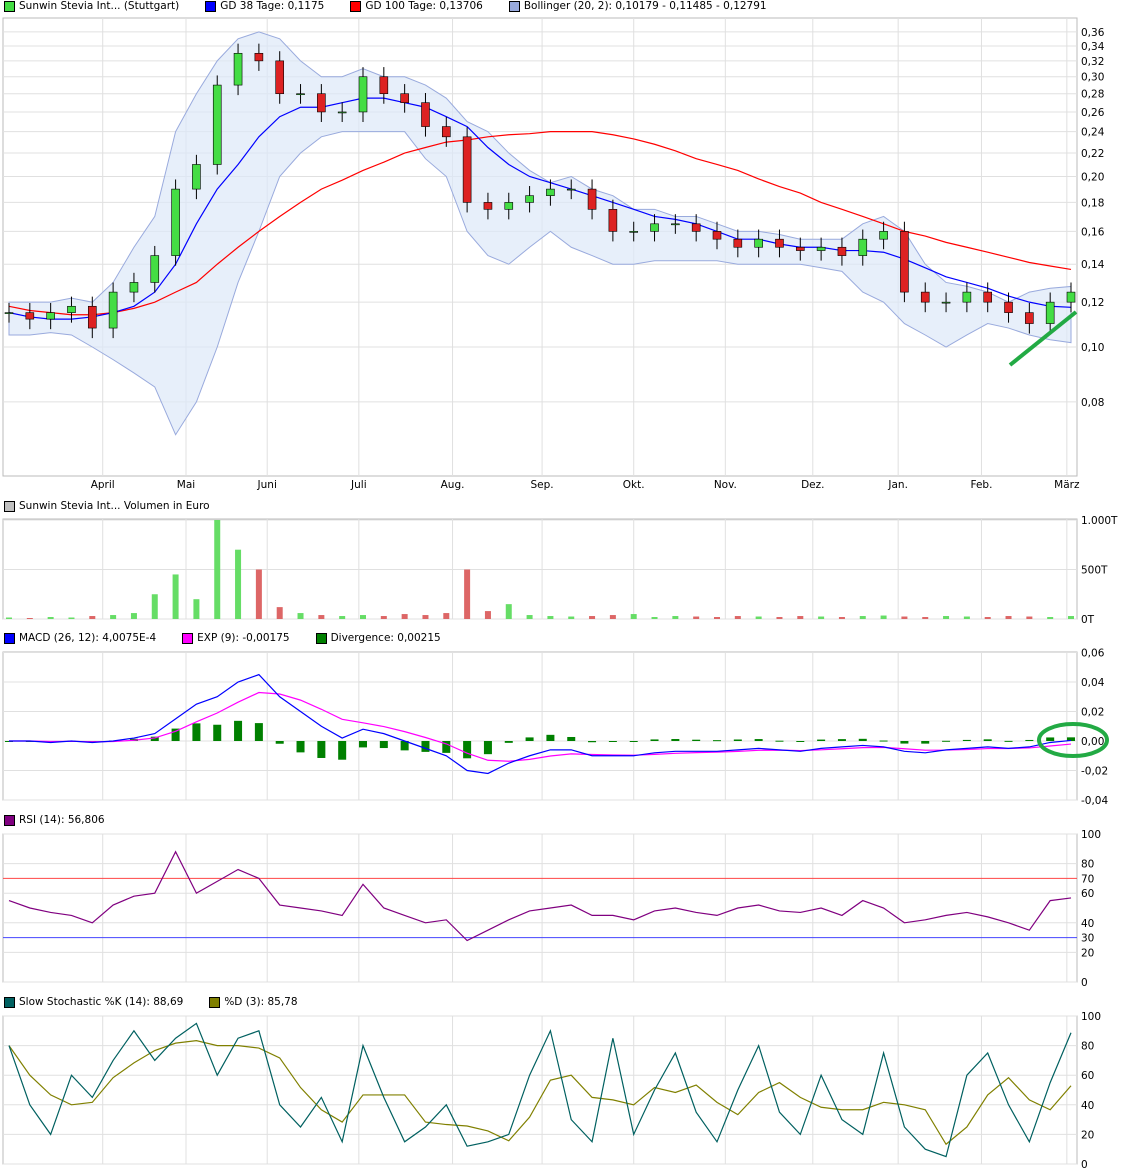 The image size is (1125, 1176). What do you see at coordinates (1093, 133) in the screenshot?
I see `price-axis-tick-label: 0,24` at bounding box center [1093, 133].